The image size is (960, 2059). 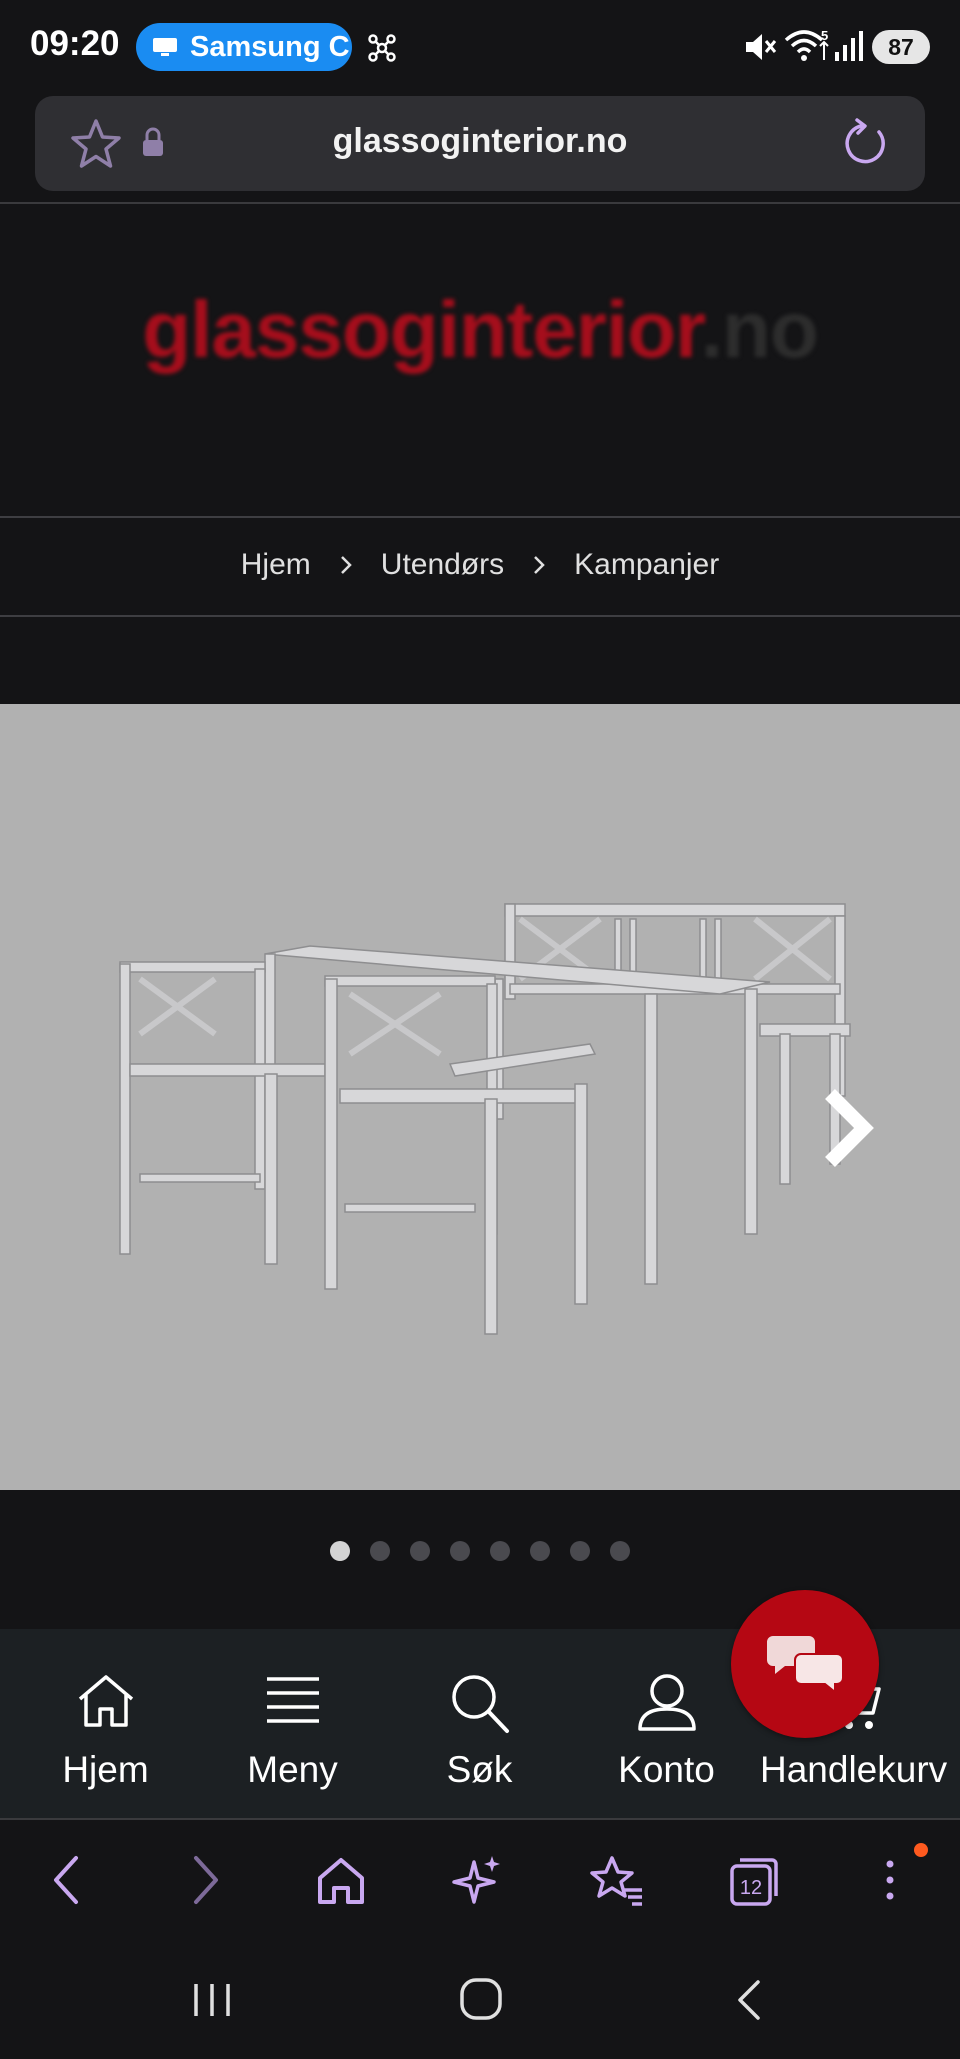 I want to click on url-text: glassoginterior.no, so click(x=480, y=141).